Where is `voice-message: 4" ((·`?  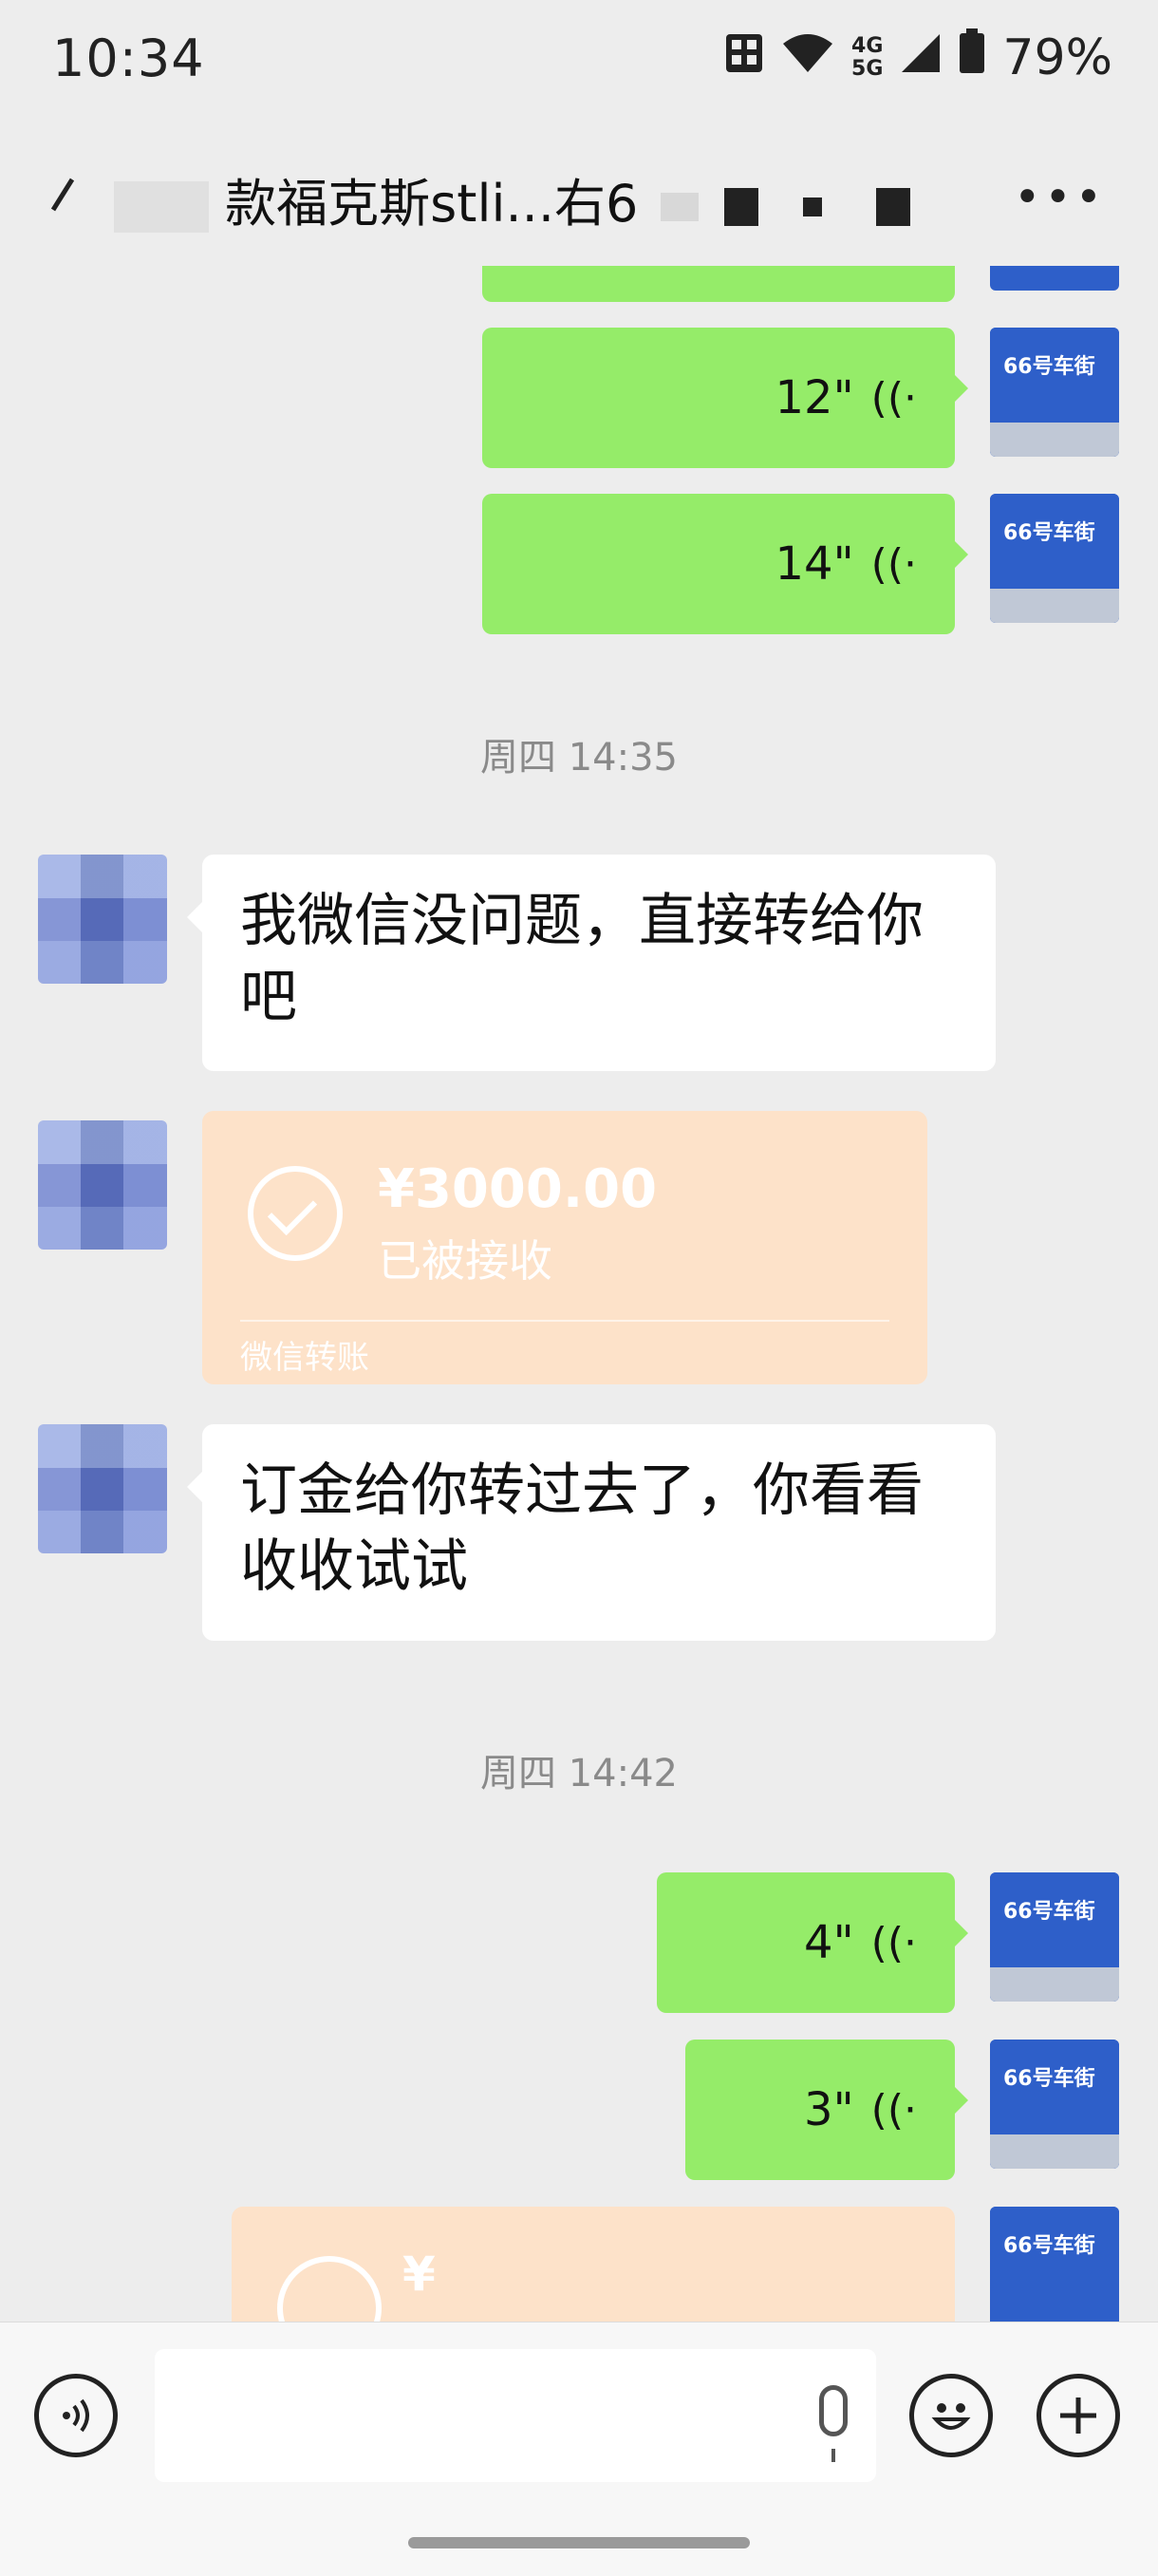 voice-message: 4" ((· is located at coordinates (812, 1942).